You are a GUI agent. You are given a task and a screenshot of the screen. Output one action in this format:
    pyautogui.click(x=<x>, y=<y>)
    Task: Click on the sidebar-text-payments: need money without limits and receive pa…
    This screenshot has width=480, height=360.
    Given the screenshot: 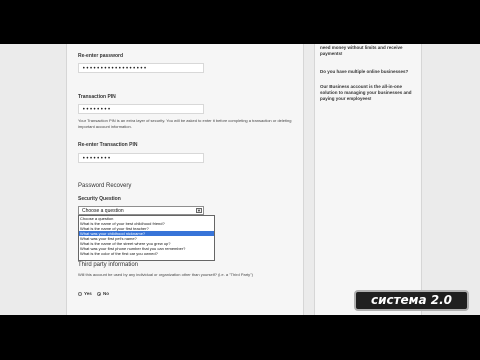 What is the action you would take?
    pyautogui.click(x=361, y=50)
    